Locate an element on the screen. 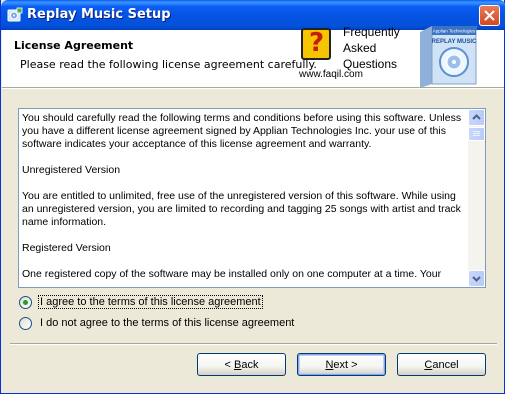 The height and width of the screenshot is (394, 505). close-button is located at coordinates (489, 15).